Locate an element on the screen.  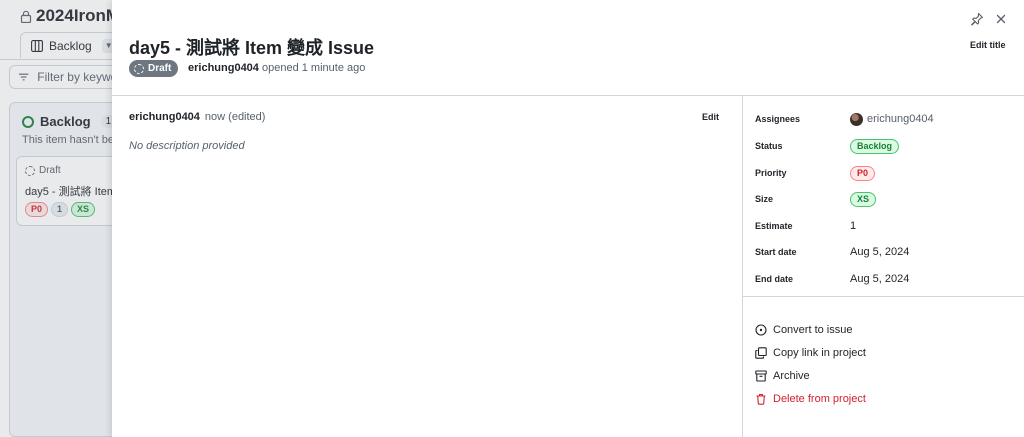
field-value: 1 is located at coordinates (853, 226).